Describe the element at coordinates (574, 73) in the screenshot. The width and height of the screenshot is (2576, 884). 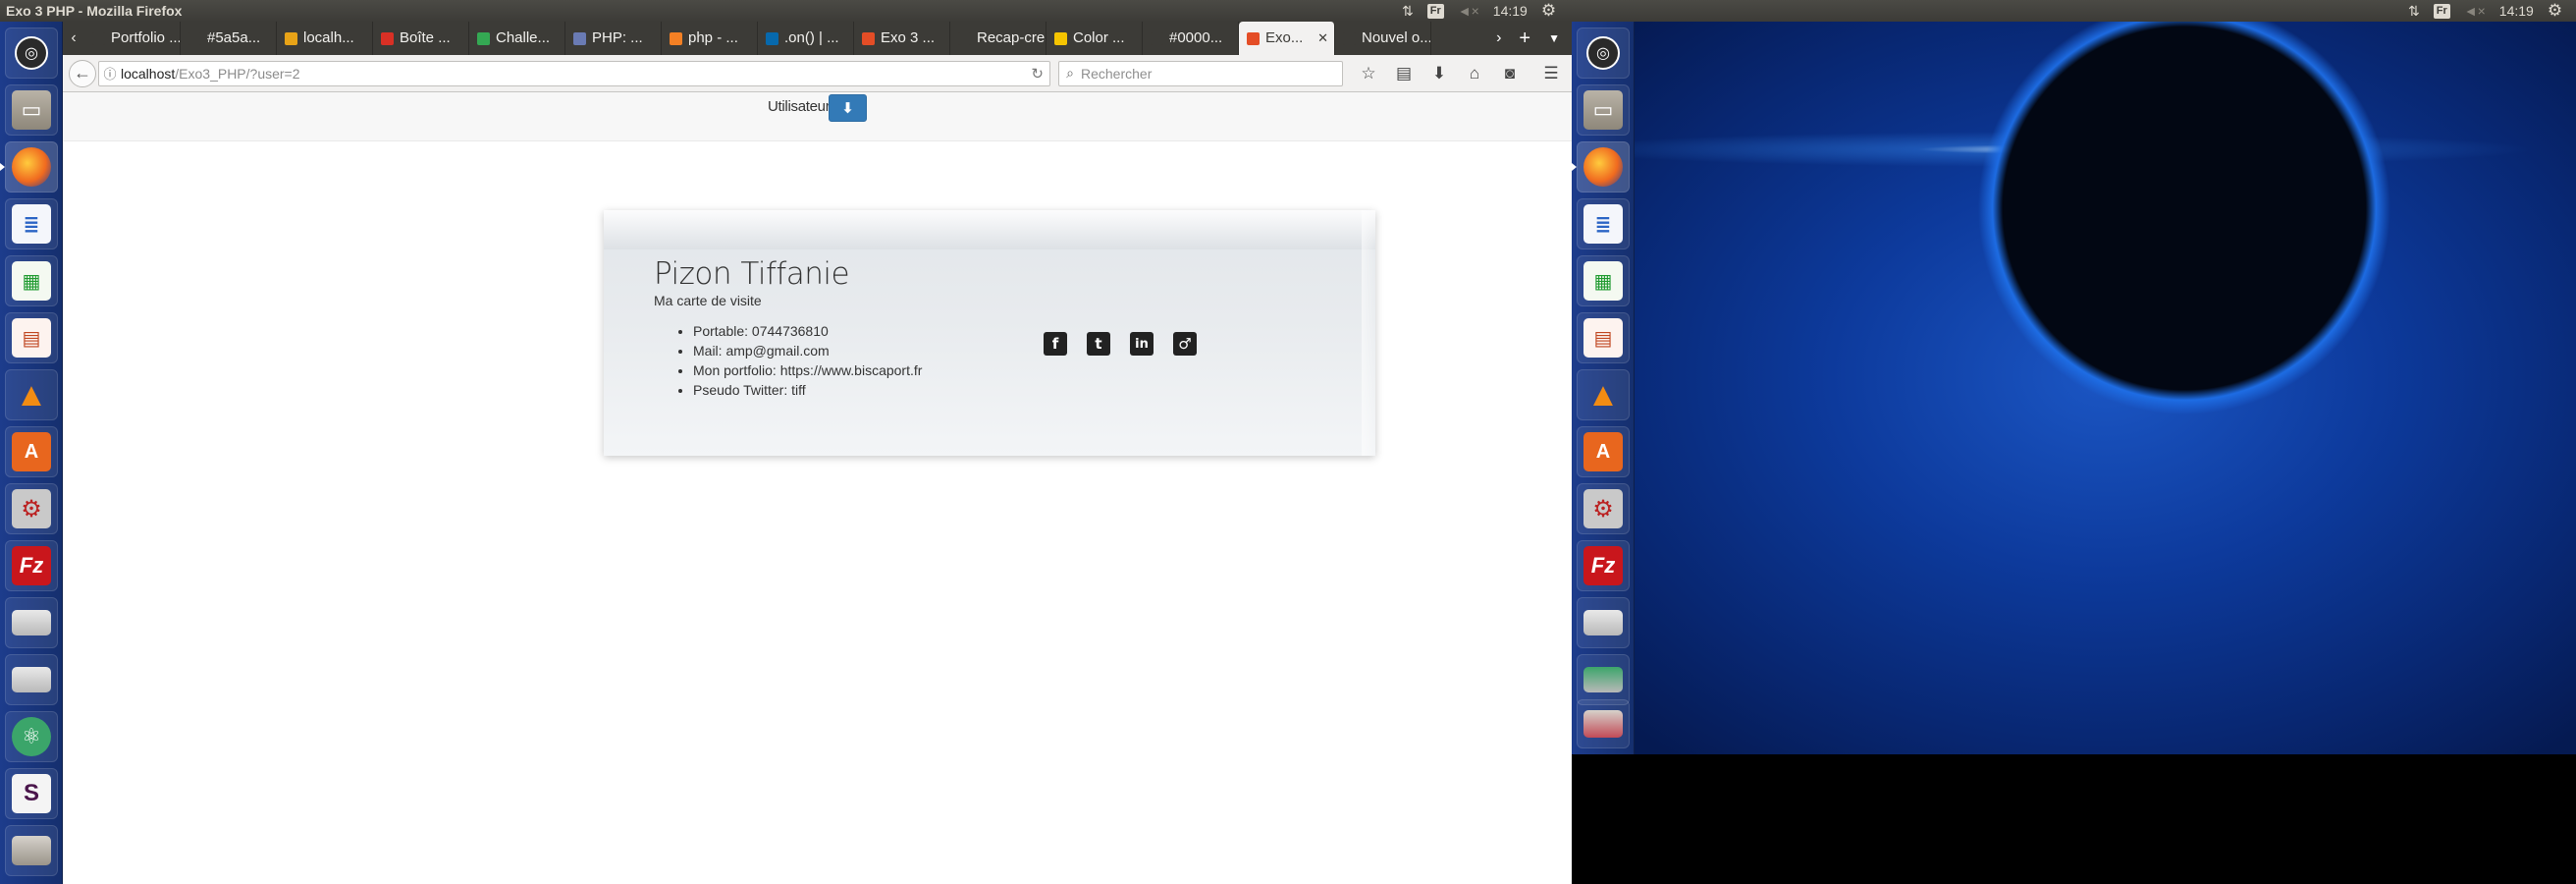
I see `url-bar: ⓘ localhost/Exo3_PHP/?user=2 ↻` at that location.